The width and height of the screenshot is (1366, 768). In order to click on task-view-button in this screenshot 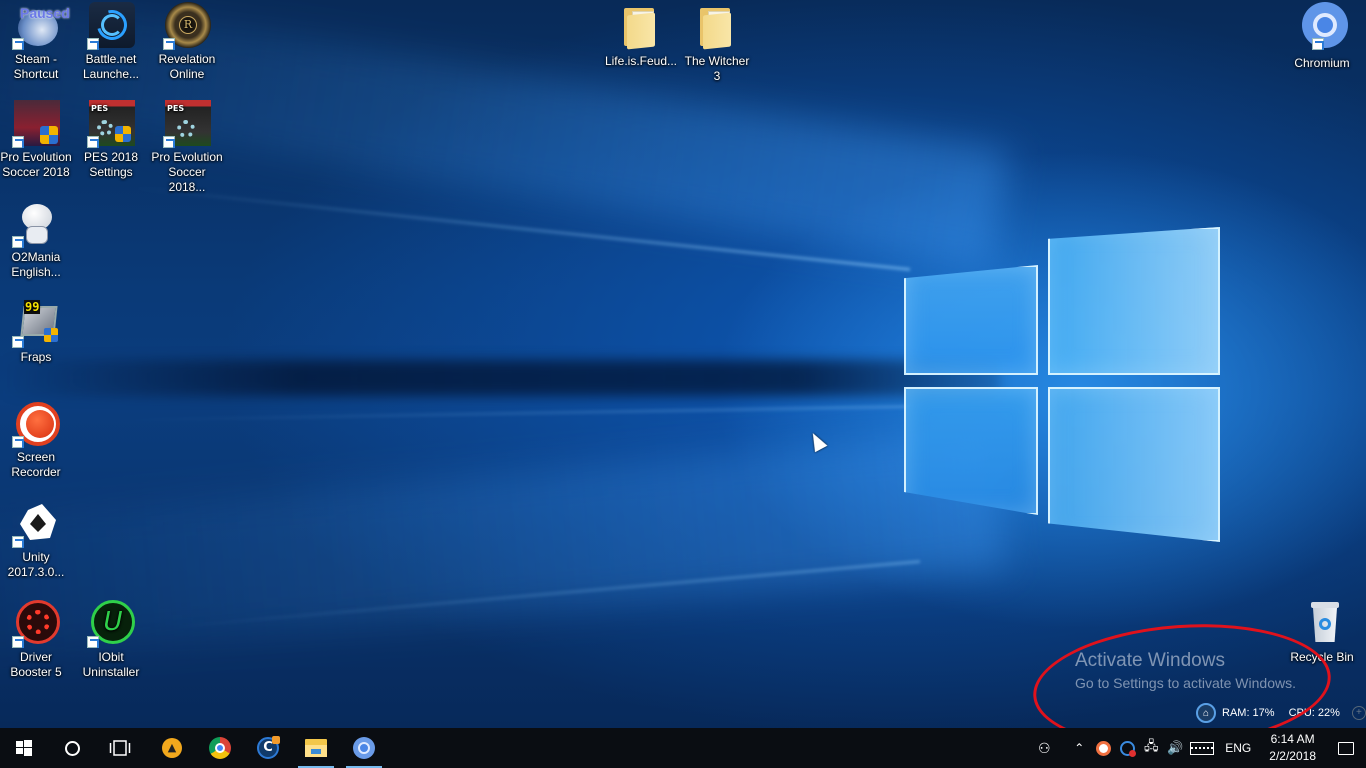, I will do `click(120, 748)`.